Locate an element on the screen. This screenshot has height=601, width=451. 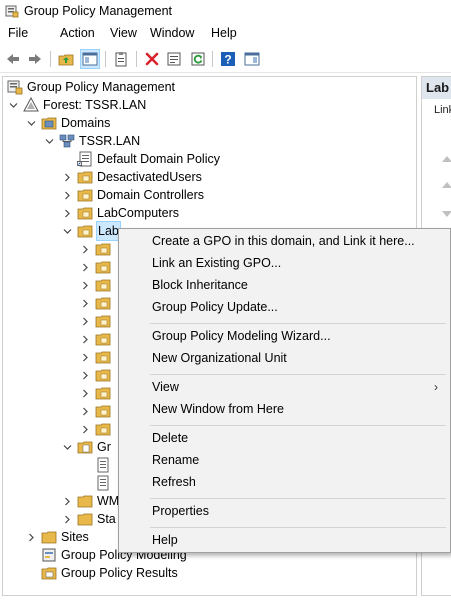
forest-triangle-icon is located at coordinates (31, 105).